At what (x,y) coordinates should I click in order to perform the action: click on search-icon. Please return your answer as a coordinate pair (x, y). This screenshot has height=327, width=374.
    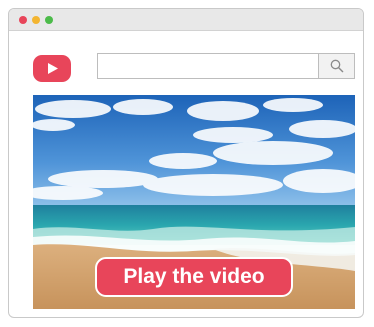
    Looking at the image, I should click on (337, 66).